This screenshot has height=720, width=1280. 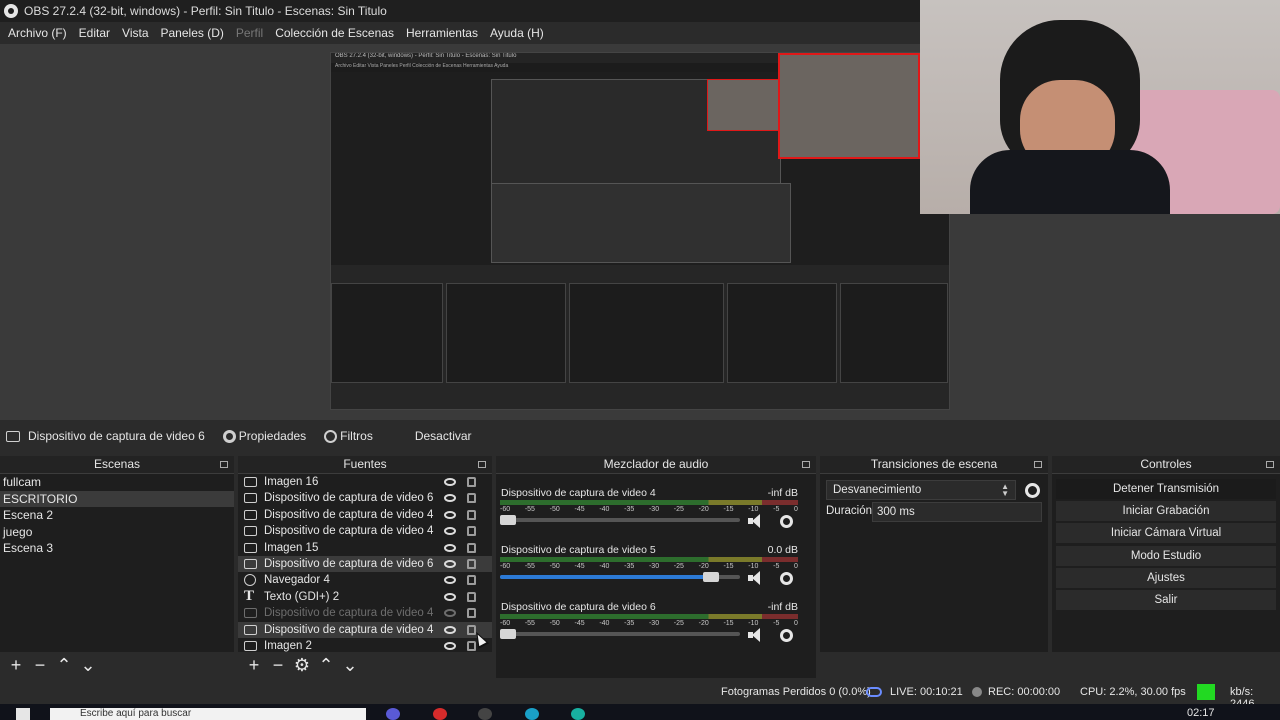 I want to click on scene-item: juego, so click(x=117, y=532).